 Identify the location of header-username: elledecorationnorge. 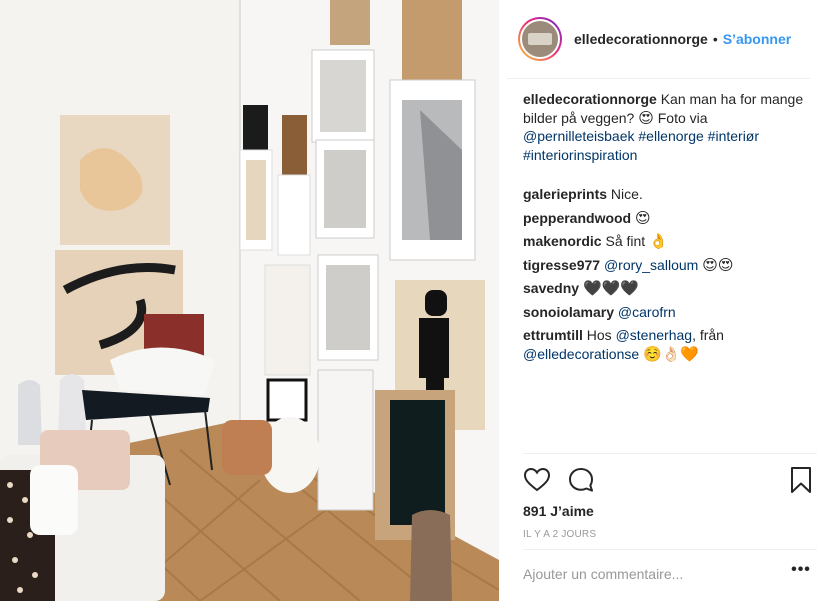
(641, 39).